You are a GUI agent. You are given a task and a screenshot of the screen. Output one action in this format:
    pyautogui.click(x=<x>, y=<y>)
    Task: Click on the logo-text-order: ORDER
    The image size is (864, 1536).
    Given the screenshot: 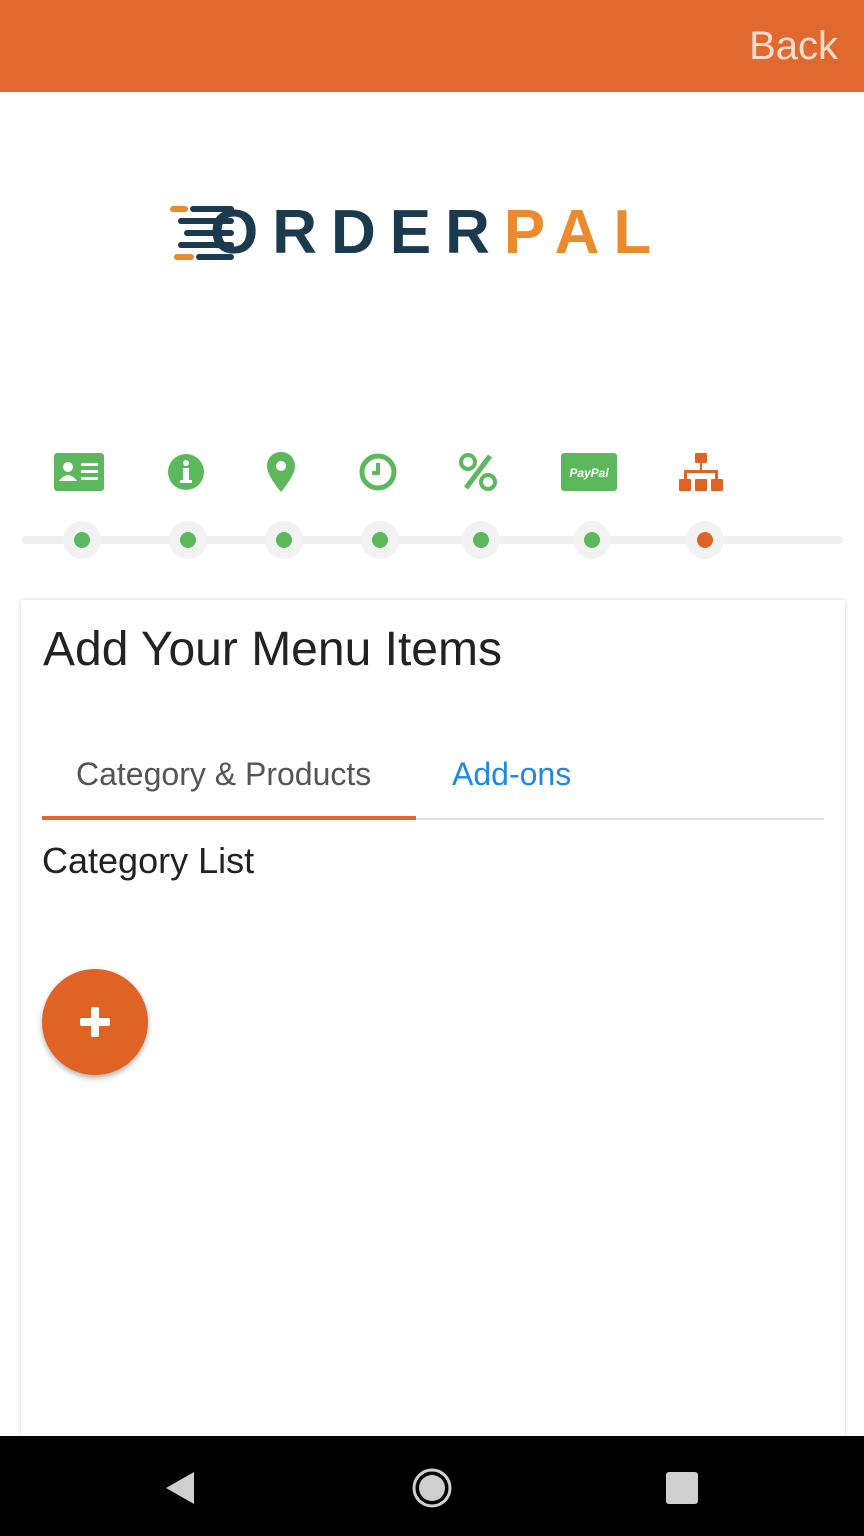 What is the action you would take?
    pyautogui.click(x=357, y=232)
    